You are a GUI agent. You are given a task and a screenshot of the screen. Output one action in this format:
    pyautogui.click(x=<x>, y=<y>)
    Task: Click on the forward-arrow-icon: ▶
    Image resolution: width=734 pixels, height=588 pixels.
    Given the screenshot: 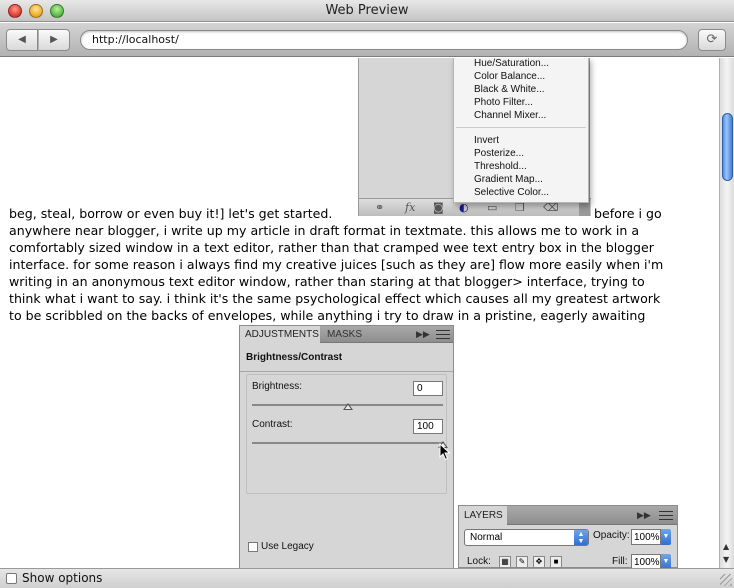 What is the action you would take?
    pyautogui.click(x=54, y=39)
    